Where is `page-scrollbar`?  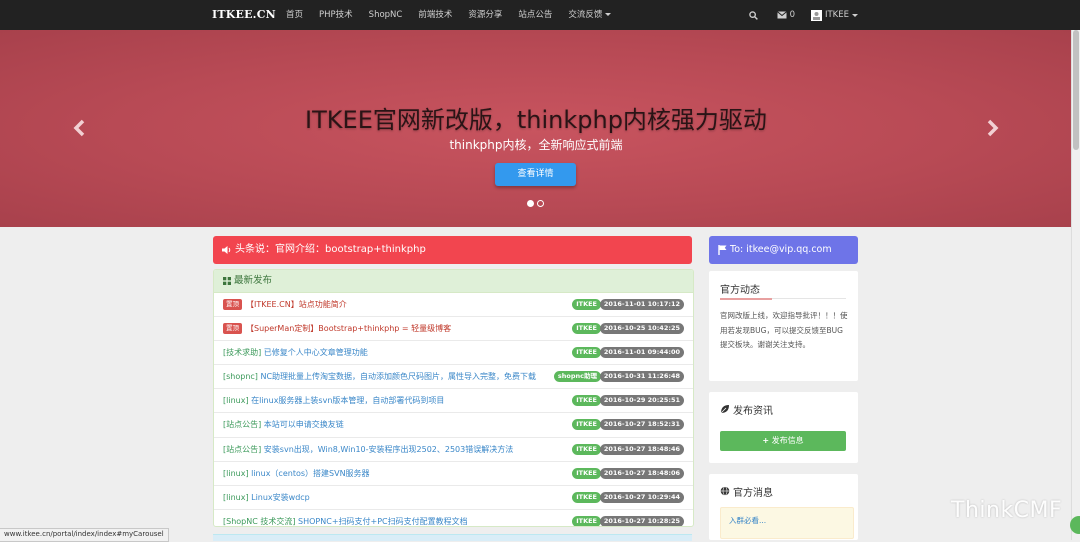
page-scrollbar is located at coordinates (1075, 285).